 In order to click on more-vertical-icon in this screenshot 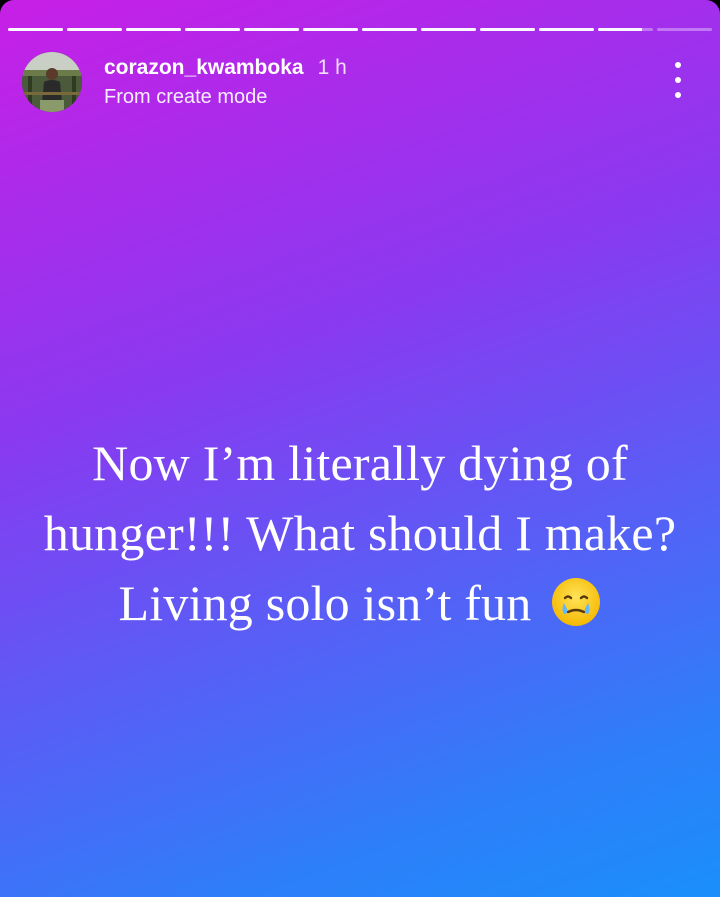, I will do `click(678, 65)`.